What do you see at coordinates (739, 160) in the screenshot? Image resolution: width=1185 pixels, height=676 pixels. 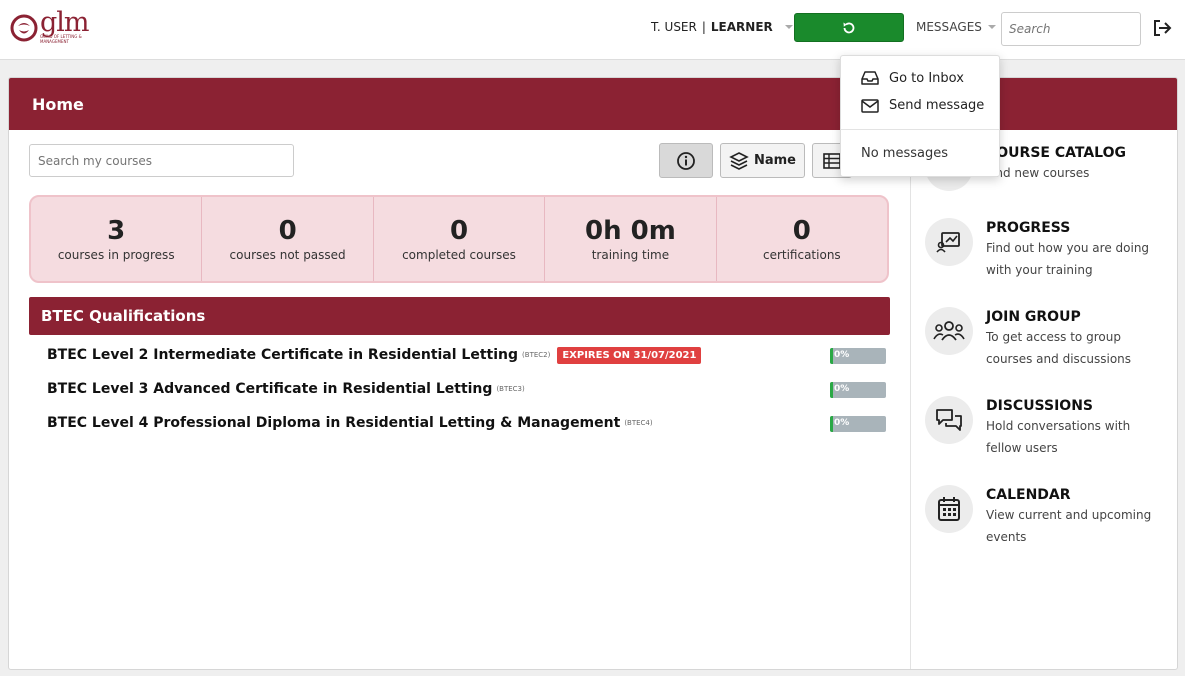 I see `layers-icon` at bounding box center [739, 160].